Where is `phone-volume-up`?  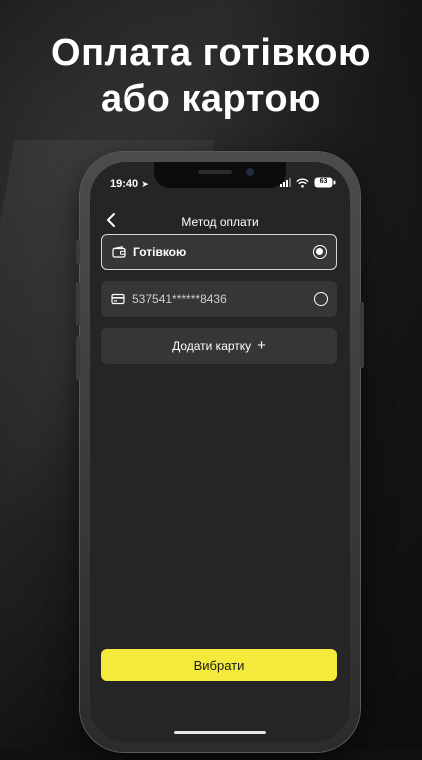
phone-volume-up is located at coordinates (78, 304).